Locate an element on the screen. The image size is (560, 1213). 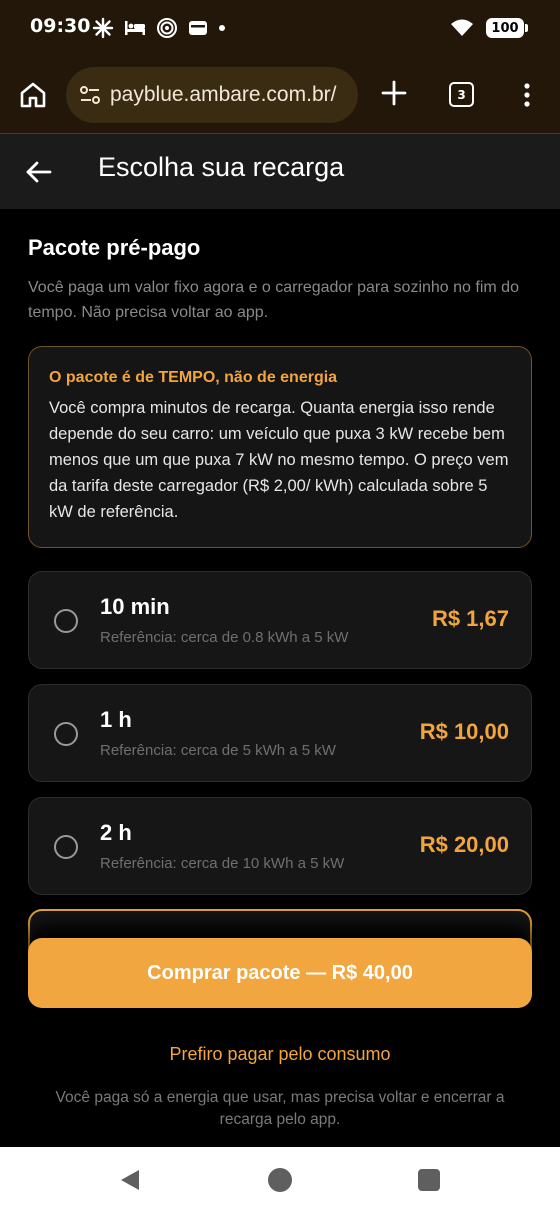
option-reference: Referência: cerca de 0.8 kWh a 5 kW is located at coordinates (224, 637).